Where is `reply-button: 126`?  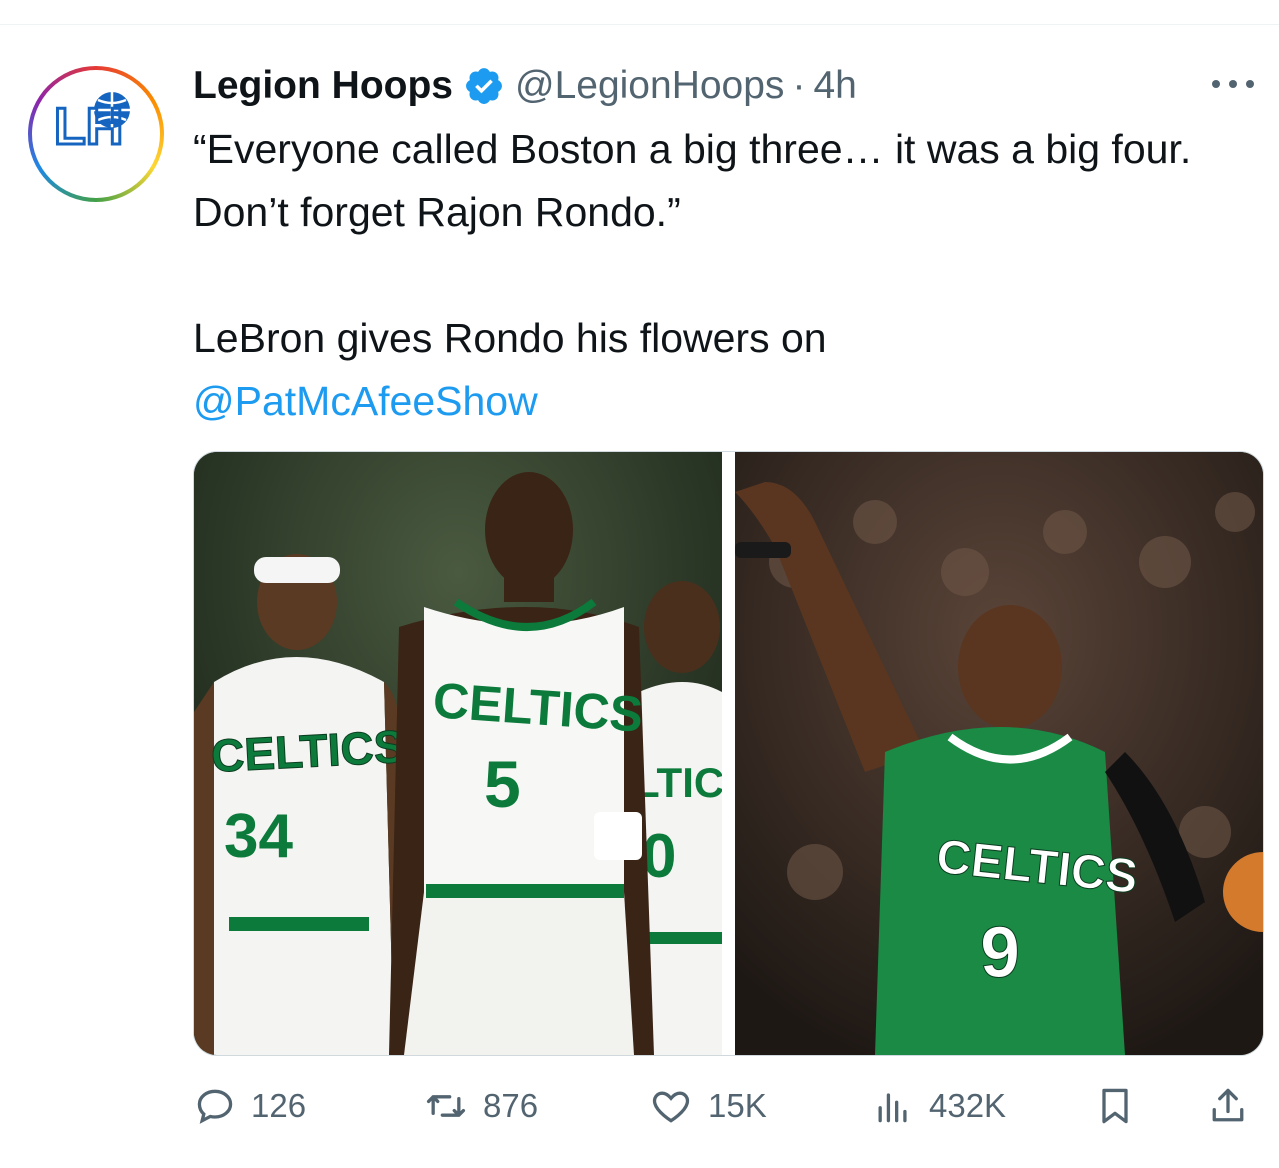
reply-button: 126 is located at coordinates (249, 1106).